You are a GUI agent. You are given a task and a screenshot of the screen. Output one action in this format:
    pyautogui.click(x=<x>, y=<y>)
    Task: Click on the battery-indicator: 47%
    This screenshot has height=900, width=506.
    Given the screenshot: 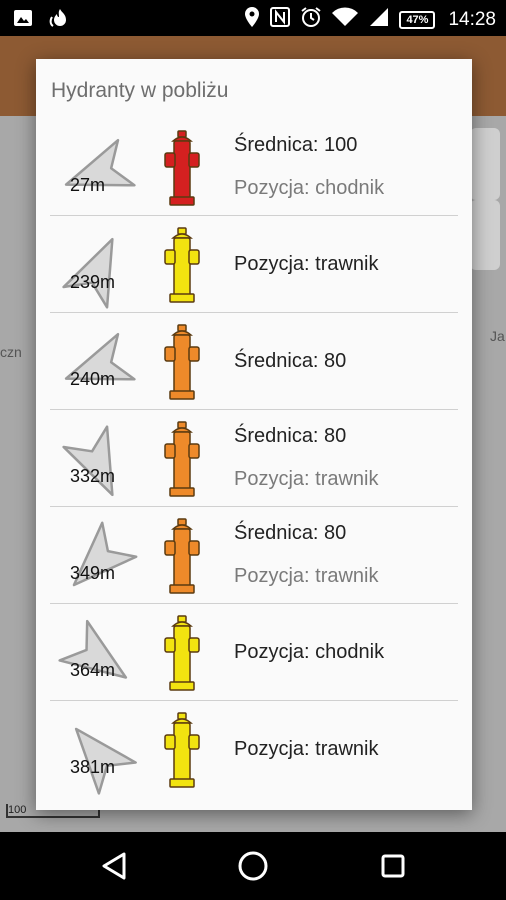 What is the action you would take?
    pyautogui.click(x=417, y=19)
    